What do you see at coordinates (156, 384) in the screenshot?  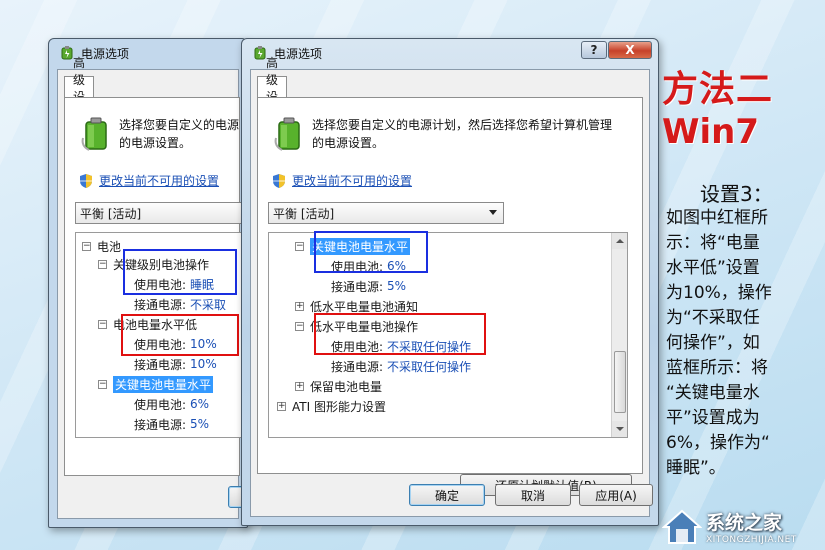 I see `tree-item-critical-level: − 关键电池电量水平` at bounding box center [156, 384].